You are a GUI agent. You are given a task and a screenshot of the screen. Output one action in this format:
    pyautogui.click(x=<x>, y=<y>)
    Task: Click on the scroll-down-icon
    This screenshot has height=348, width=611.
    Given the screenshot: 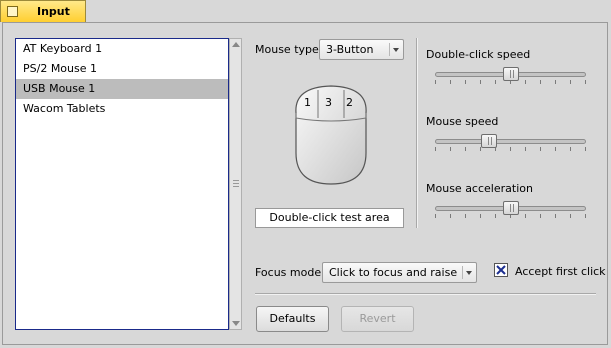 What is the action you would take?
    pyautogui.click(x=236, y=323)
    